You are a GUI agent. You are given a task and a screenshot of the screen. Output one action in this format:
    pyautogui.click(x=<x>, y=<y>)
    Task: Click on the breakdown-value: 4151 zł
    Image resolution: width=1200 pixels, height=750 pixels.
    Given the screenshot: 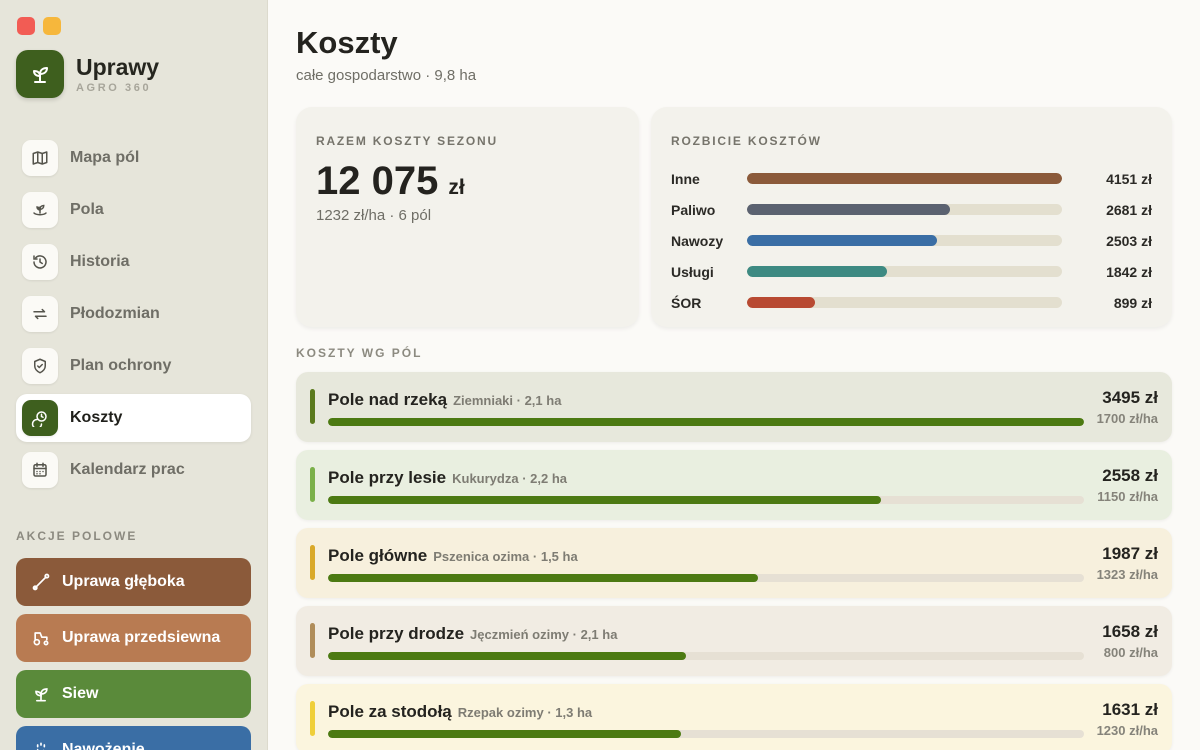 What is the action you would take?
    pyautogui.click(x=1129, y=178)
    